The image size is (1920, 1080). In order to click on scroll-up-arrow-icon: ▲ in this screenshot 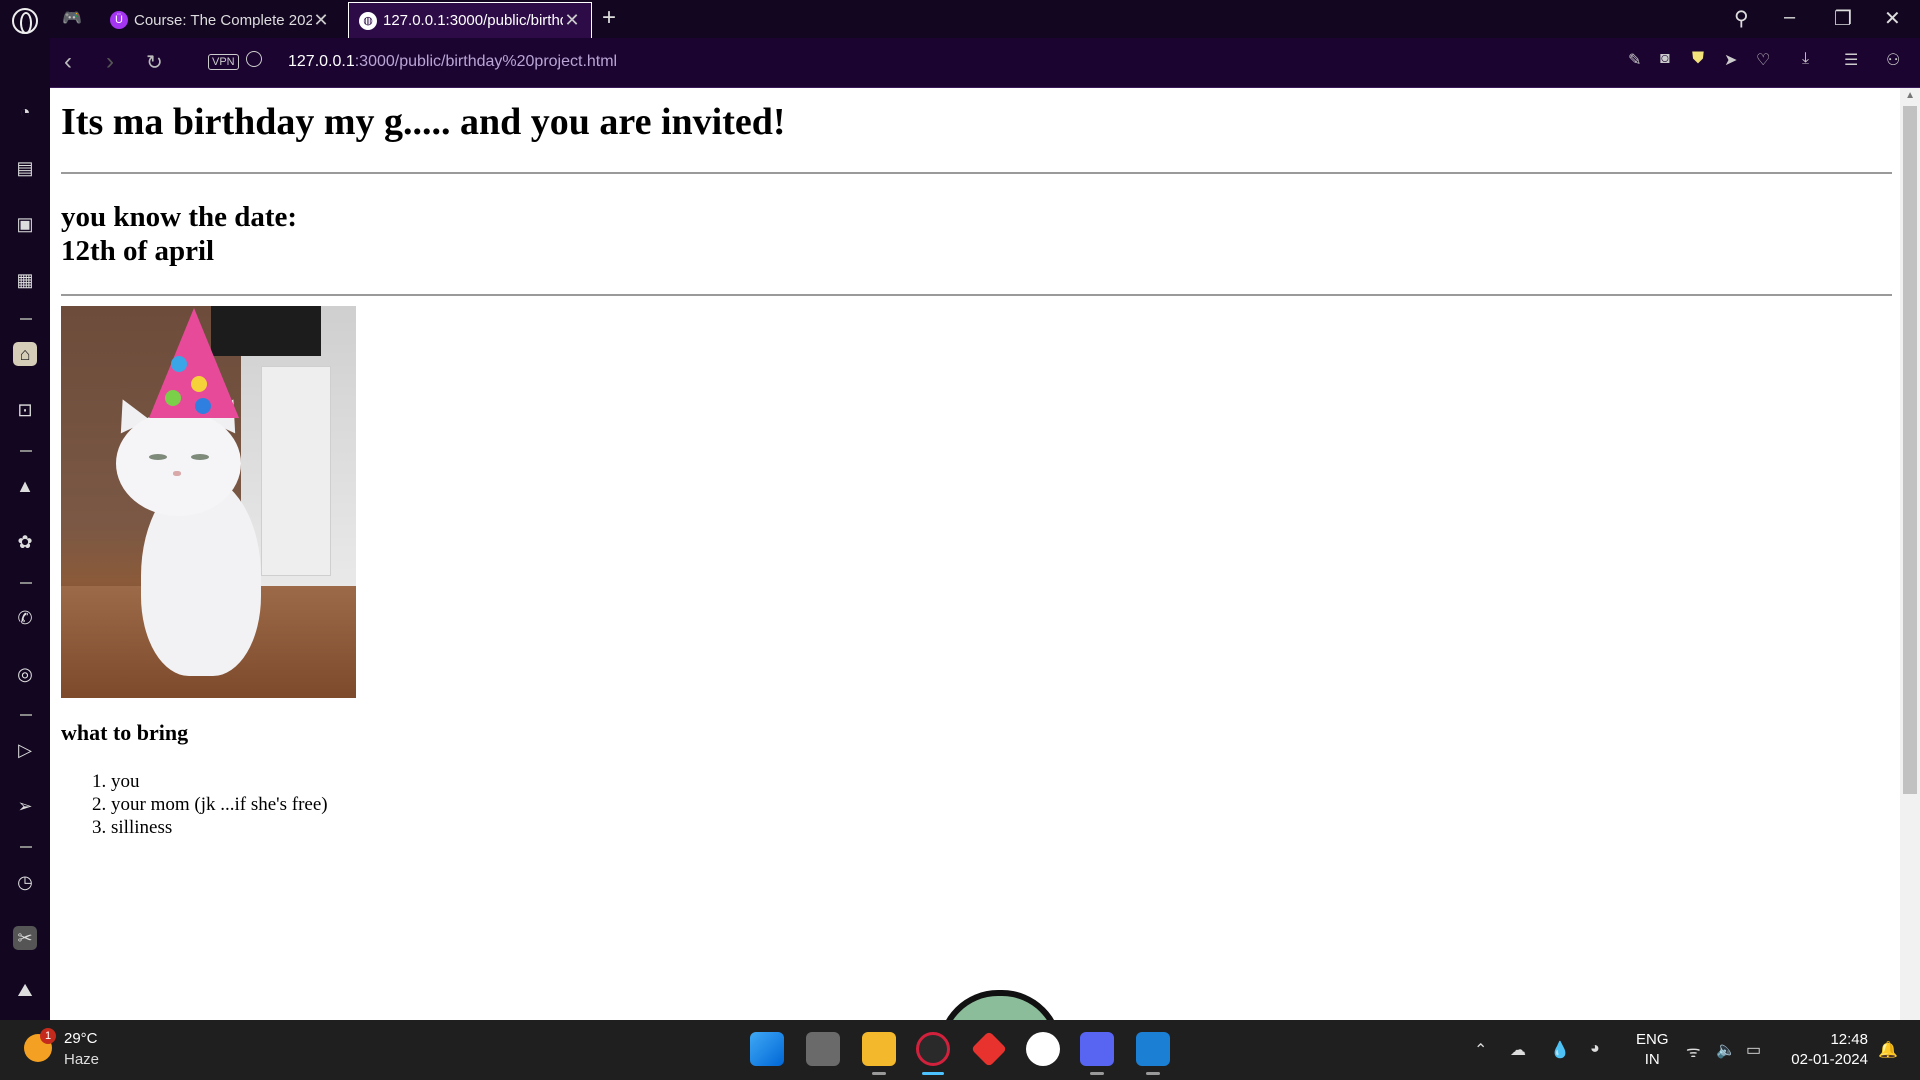, I will do `click(1910, 95)`.